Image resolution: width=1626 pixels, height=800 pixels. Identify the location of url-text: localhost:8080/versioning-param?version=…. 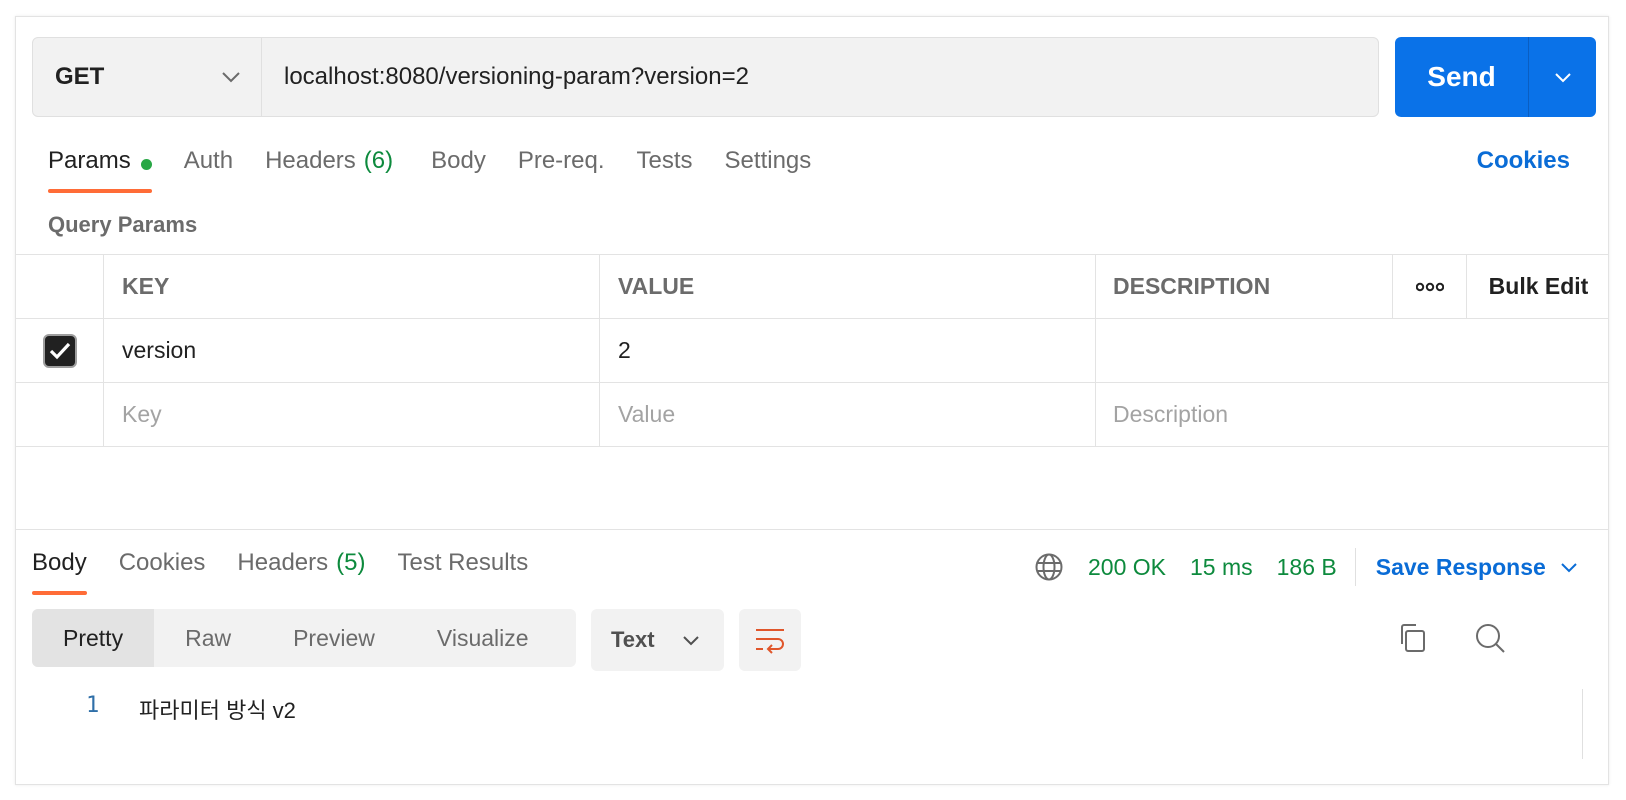
(516, 76).